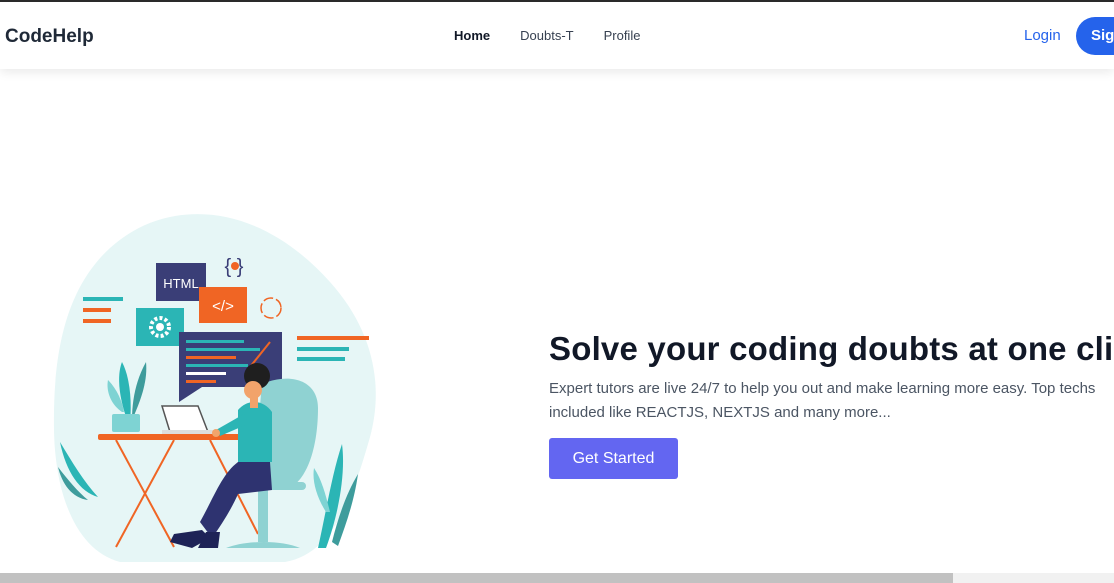 The height and width of the screenshot is (583, 1114). Describe the element at coordinates (160, 327) in the screenshot. I see `gear-icon` at that location.